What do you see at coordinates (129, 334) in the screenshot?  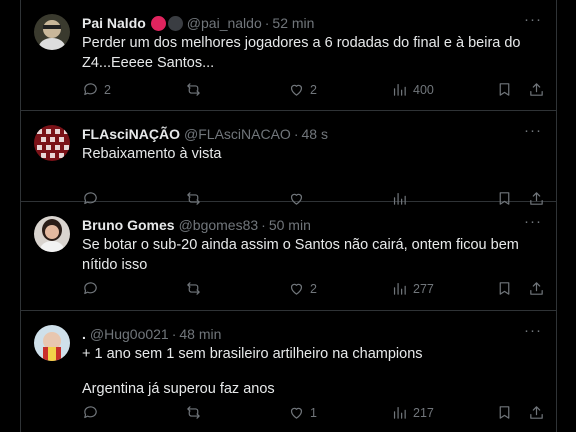 I see `author-handle: @Hug0o021` at bounding box center [129, 334].